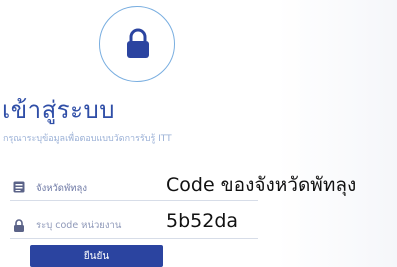  Describe the element at coordinates (19, 187) in the screenshot. I see `id-card-icon` at that location.